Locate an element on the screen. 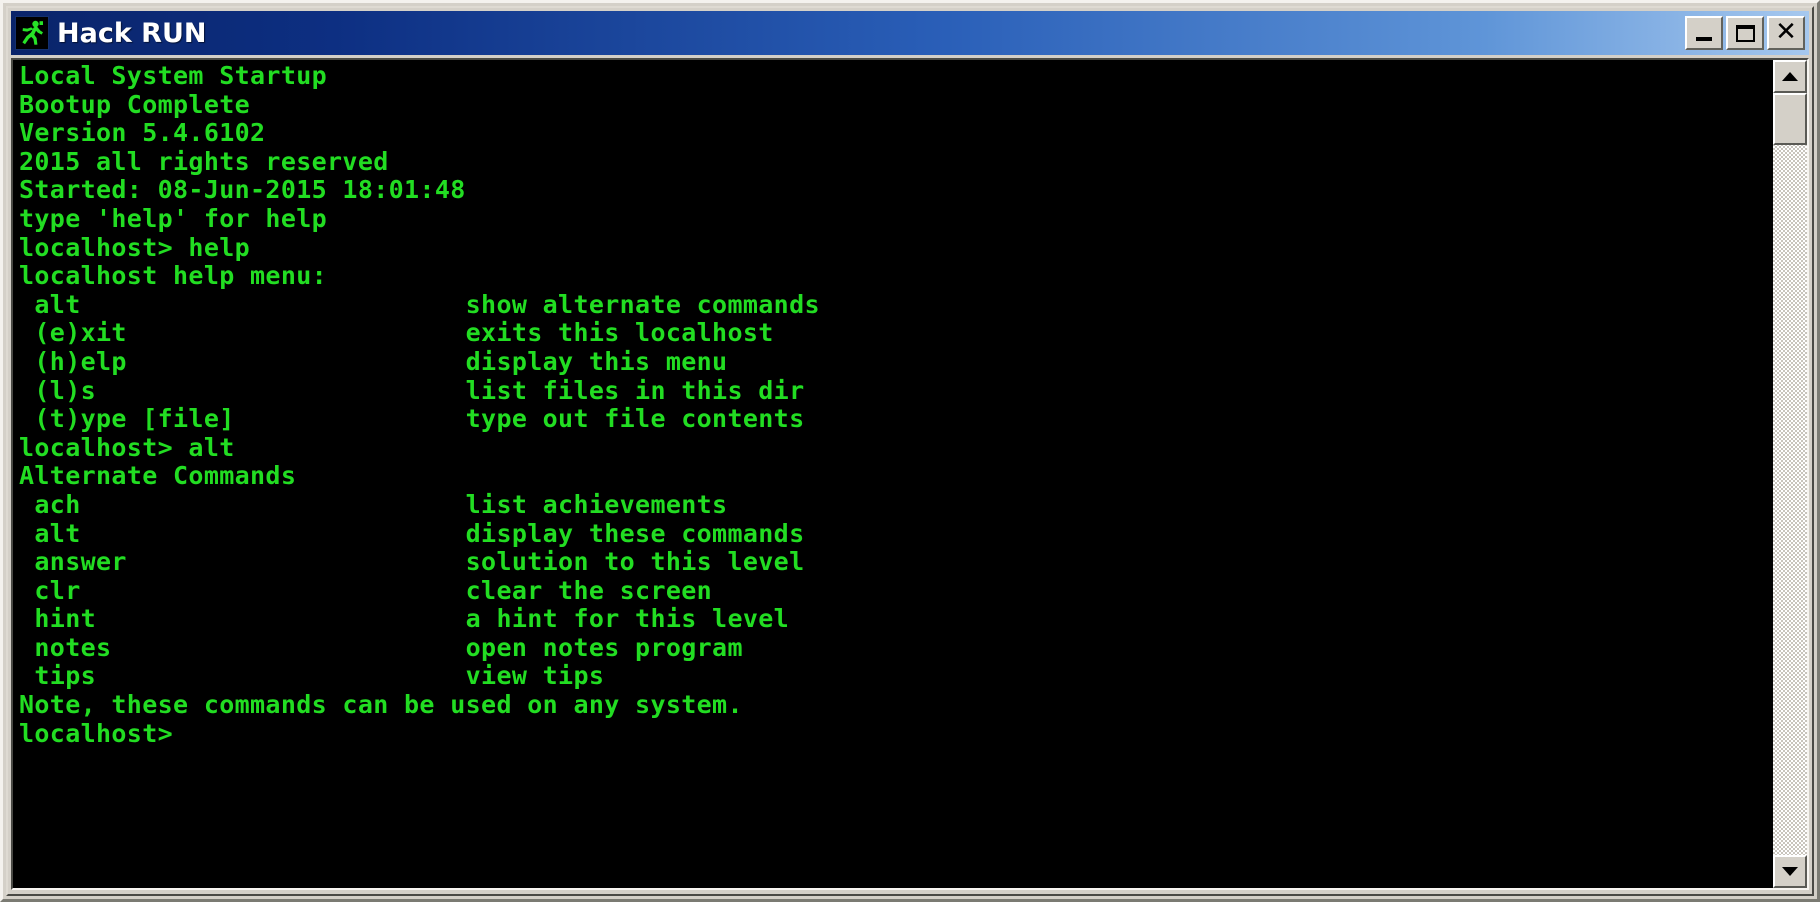 This screenshot has width=1820, height=902. maximize-icon is located at coordinates (1745, 33).